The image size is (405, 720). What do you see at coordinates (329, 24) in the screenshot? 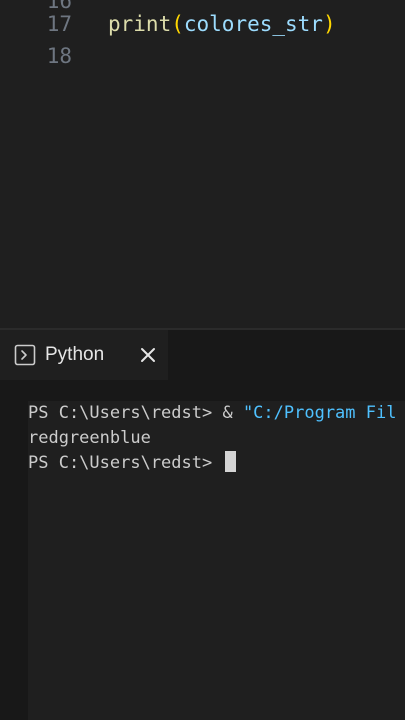
I see `close-paren-token: )` at bounding box center [329, 24].